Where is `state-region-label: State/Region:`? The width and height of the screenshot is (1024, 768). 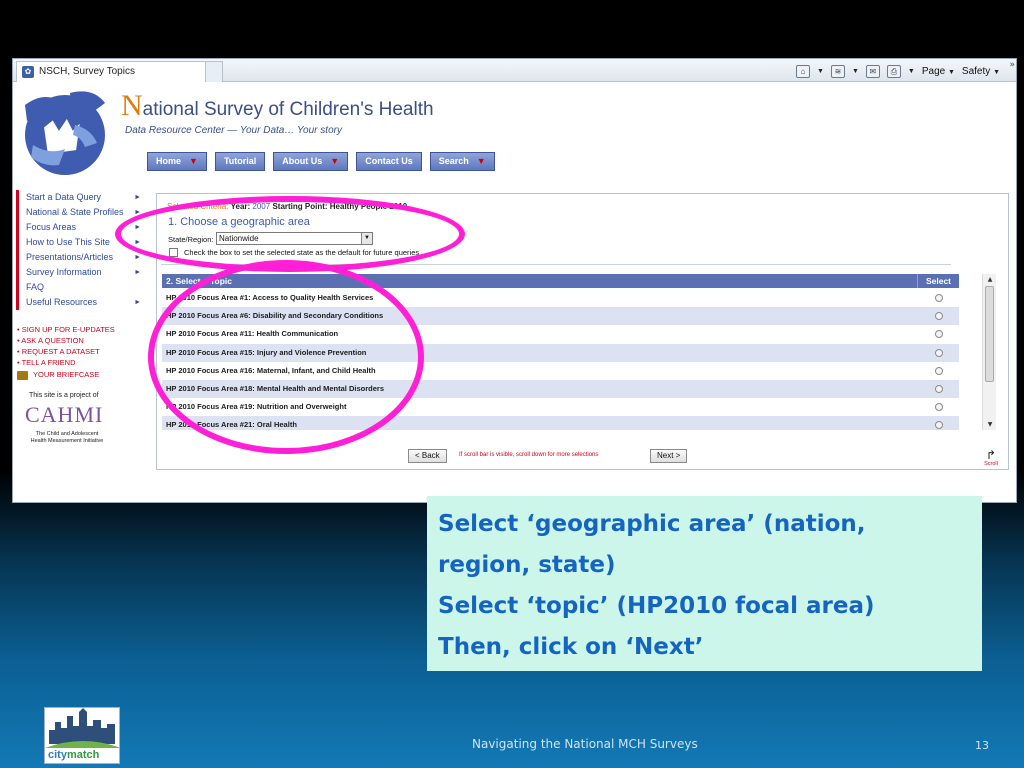
state-region-label: State/Region: is located at coordinates (191, 239).